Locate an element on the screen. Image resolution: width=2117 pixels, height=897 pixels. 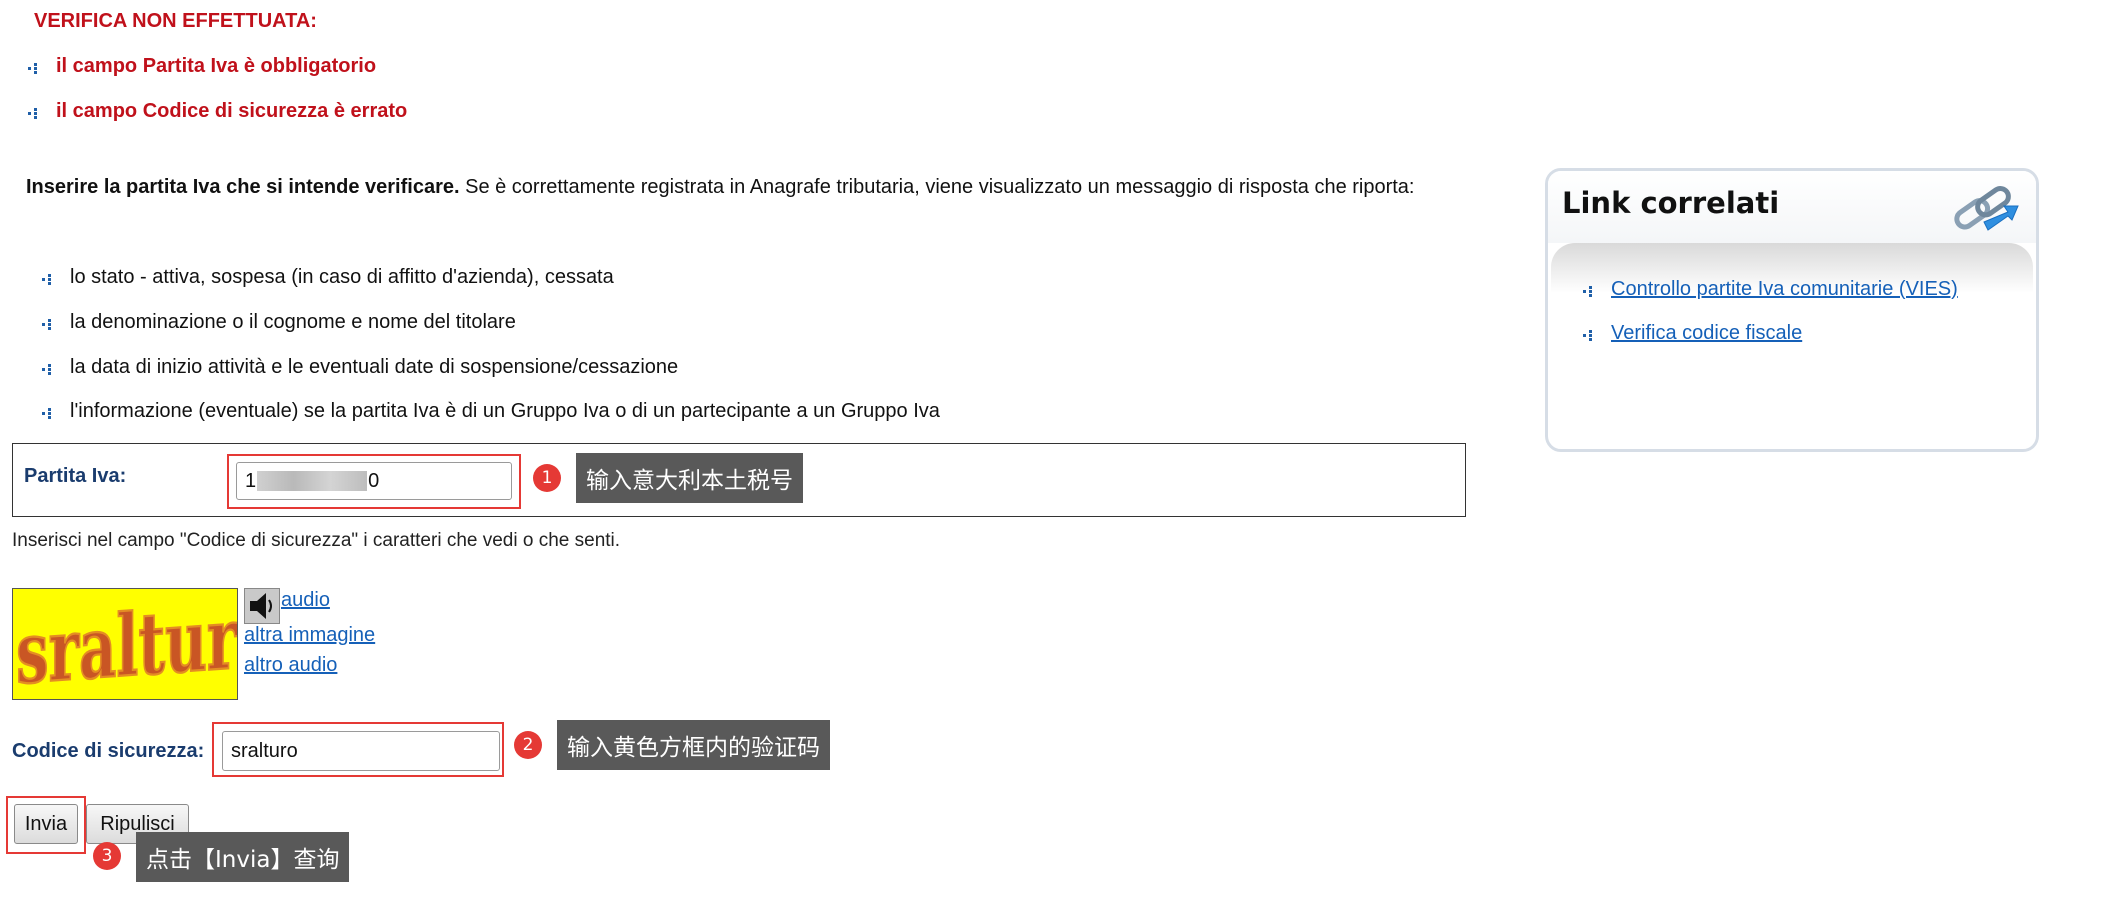
other-image-link: altra immagine is located at coordinates (309, 635).